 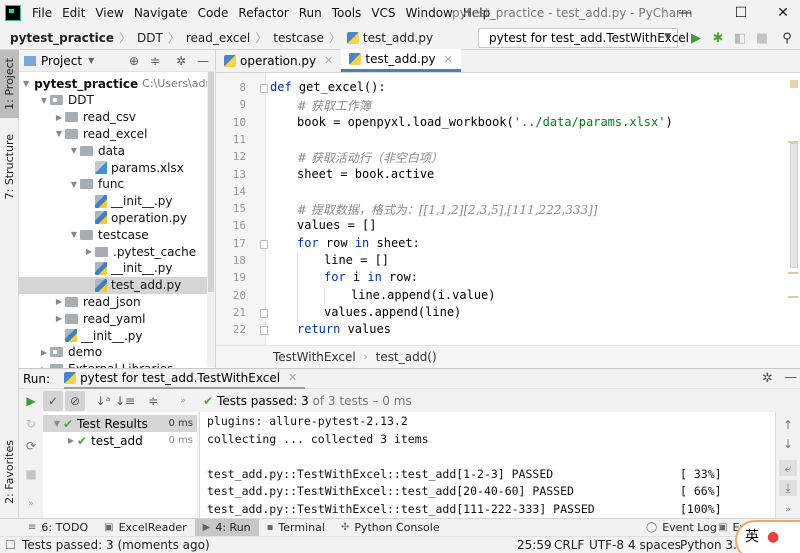 What do you see at coordinates (117, 133) in the screenshot?
I see `tree-item: ▼ read_excel` at bounding box center [117, 133].